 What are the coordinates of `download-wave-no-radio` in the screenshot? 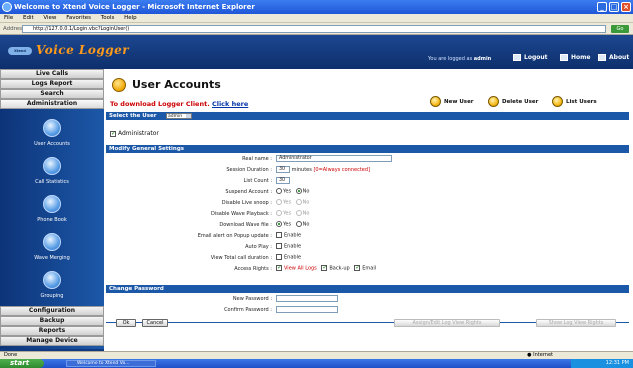 It's located at (298, 224).